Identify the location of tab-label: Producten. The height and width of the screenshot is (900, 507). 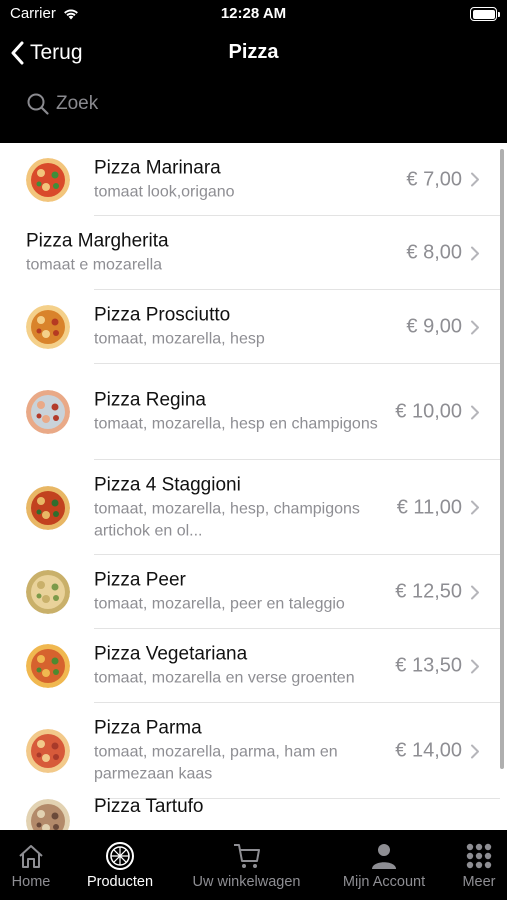
(120, 882).